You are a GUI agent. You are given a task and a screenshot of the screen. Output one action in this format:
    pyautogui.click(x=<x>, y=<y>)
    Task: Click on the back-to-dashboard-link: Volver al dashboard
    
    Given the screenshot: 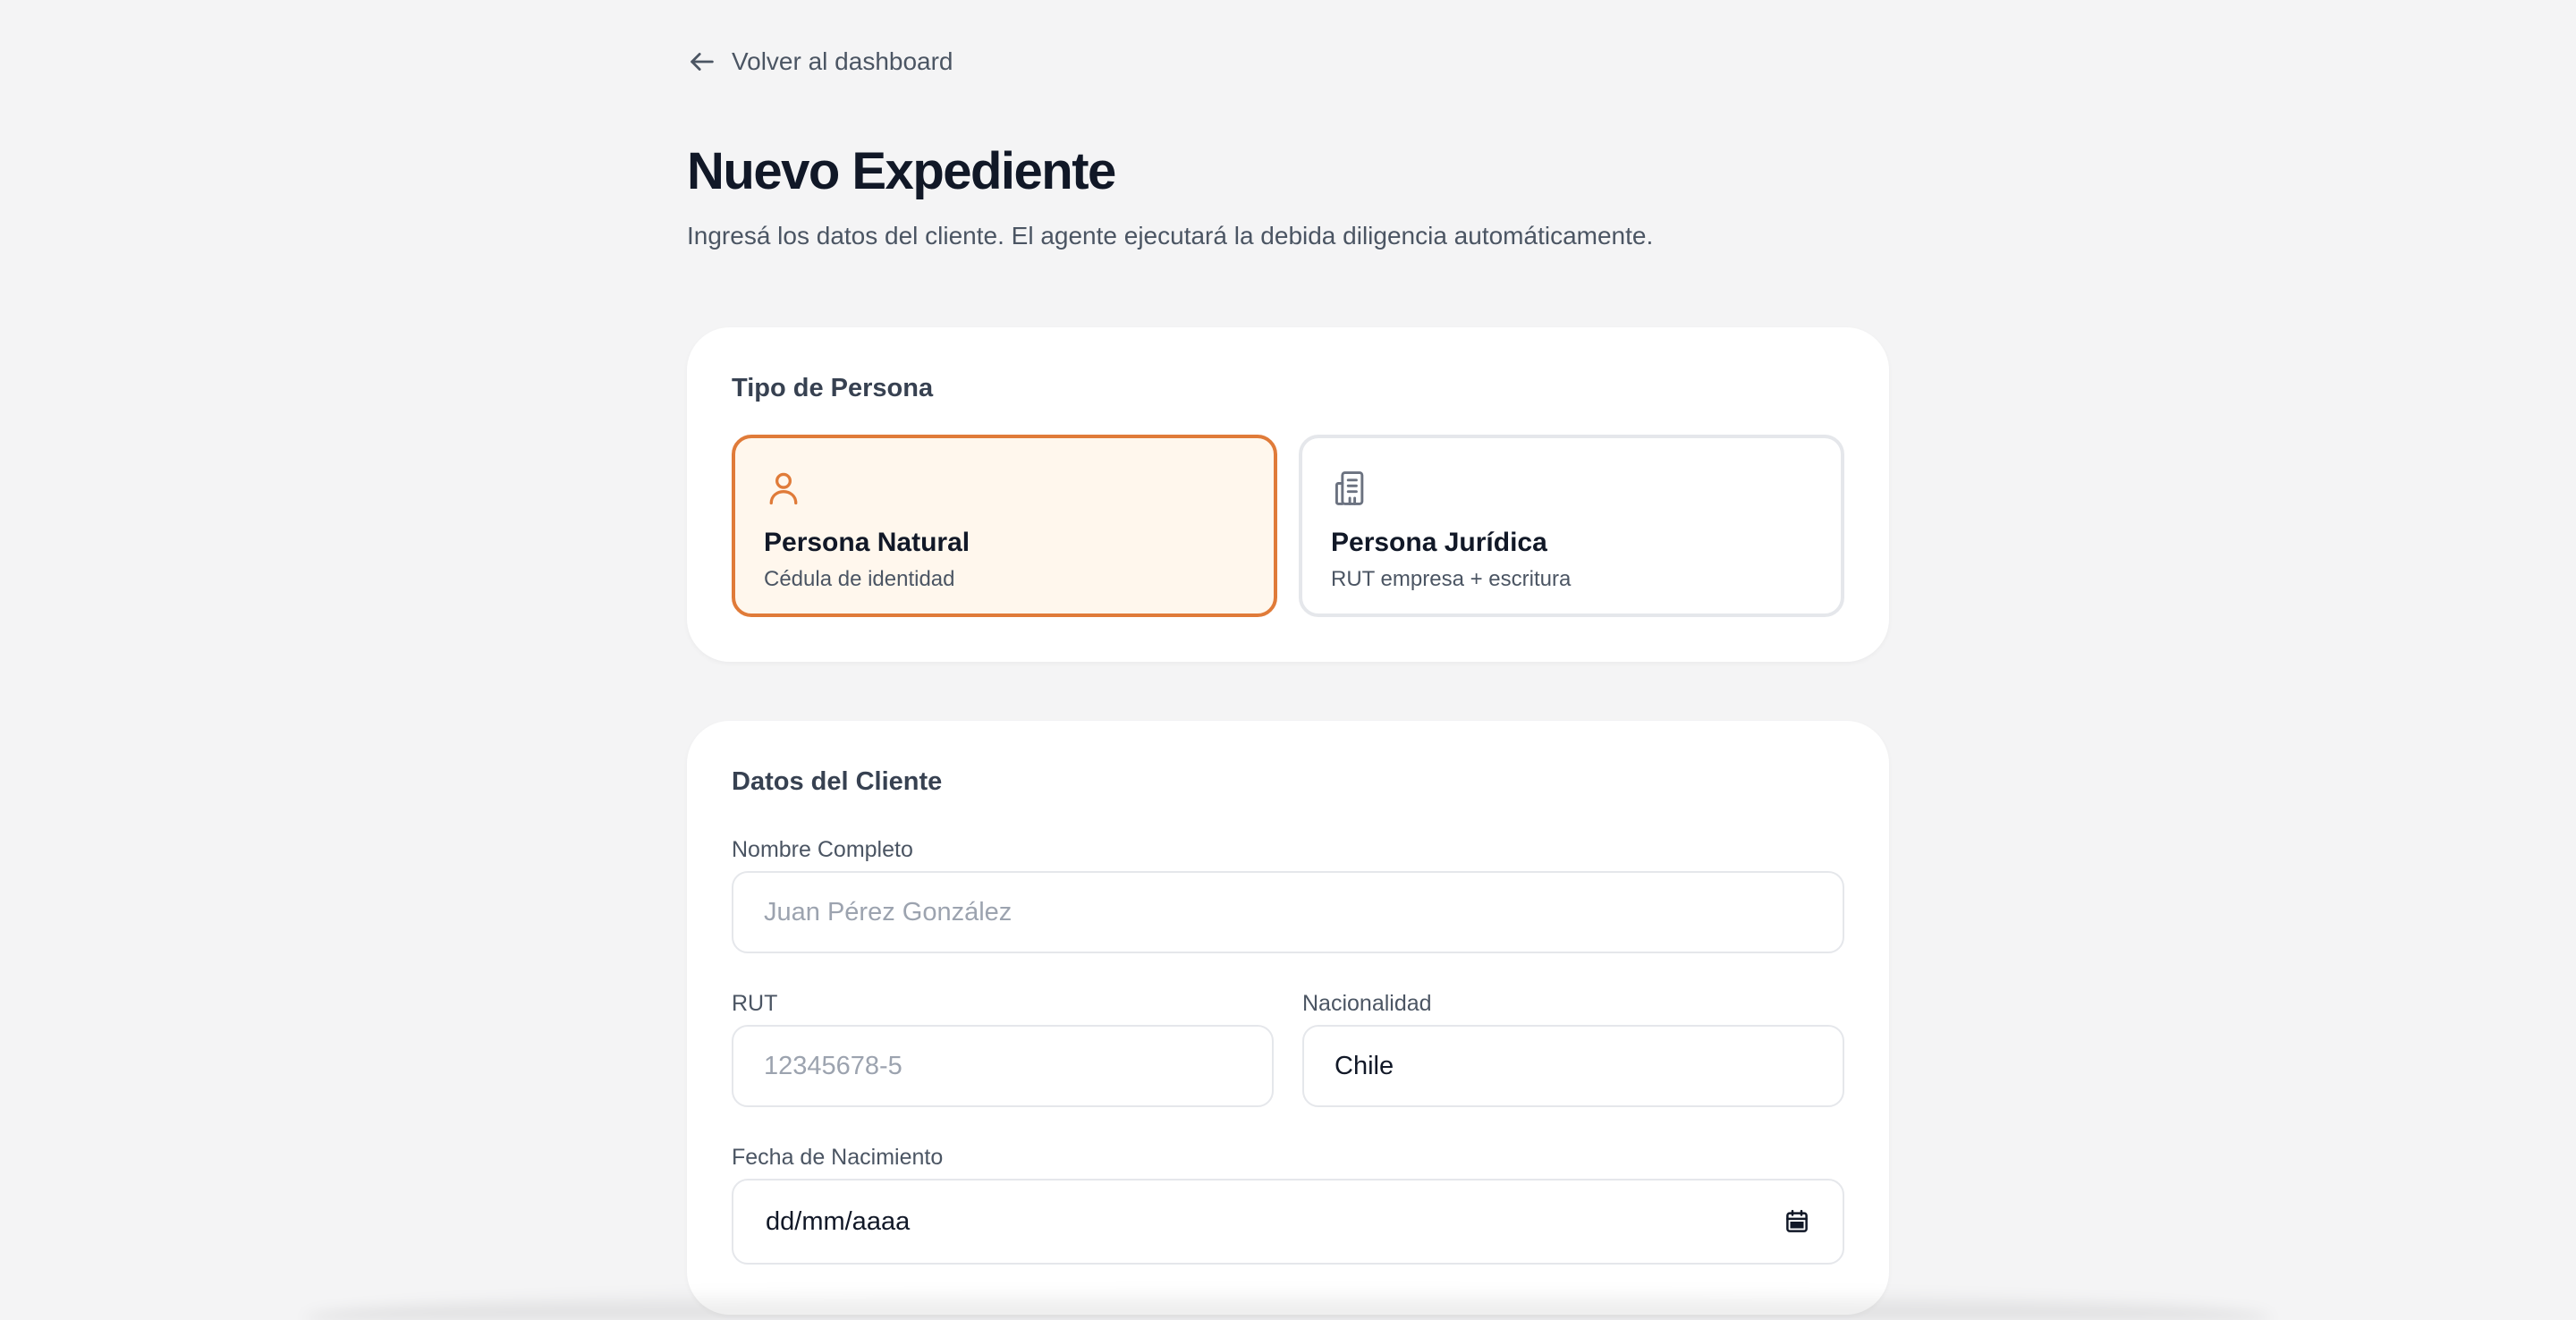 What is the action you would take?
    pyautogui.click(x=820, y=62)
    